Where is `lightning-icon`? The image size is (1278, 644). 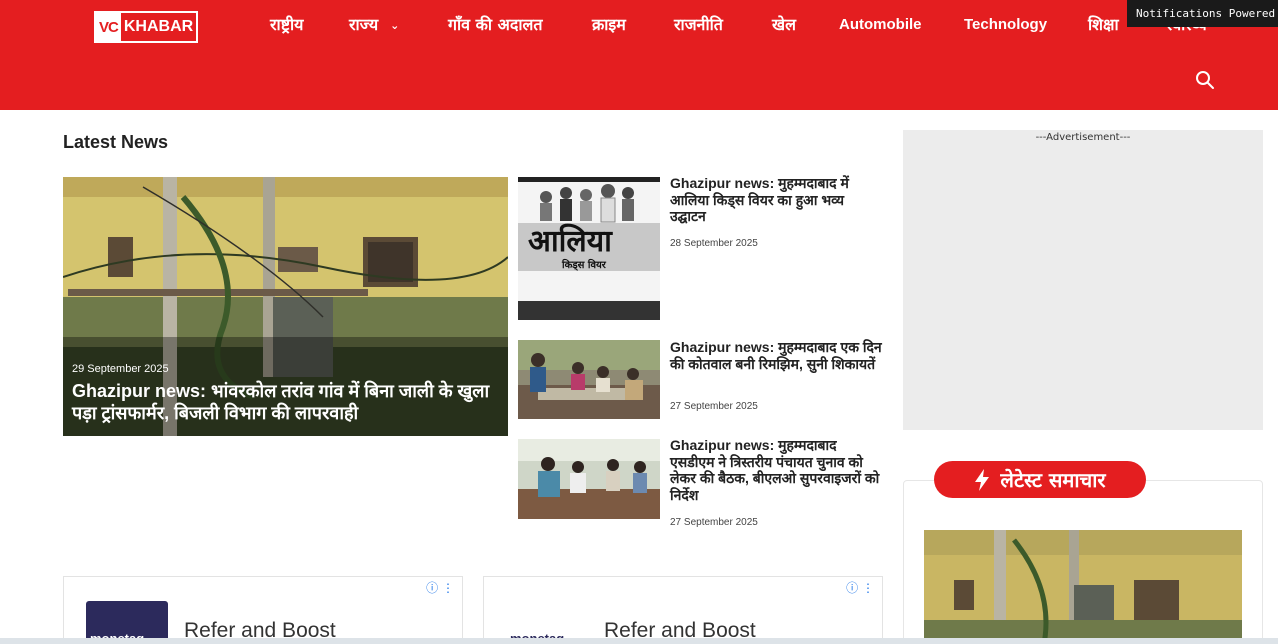 lightning-icon is located at coordinates (982, 479).